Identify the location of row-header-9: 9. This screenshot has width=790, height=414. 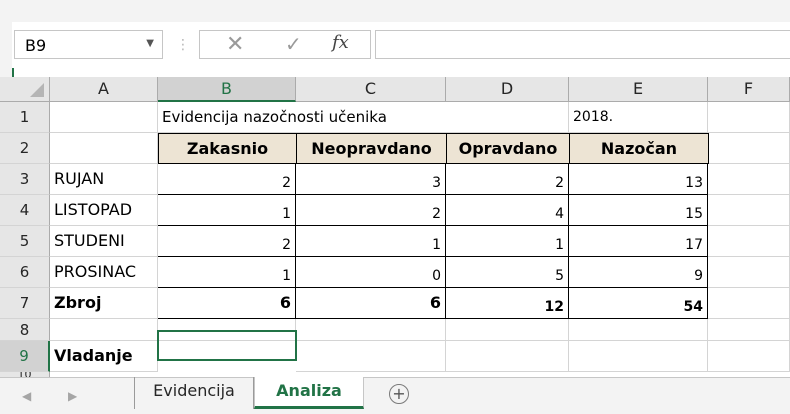
(25, 356).